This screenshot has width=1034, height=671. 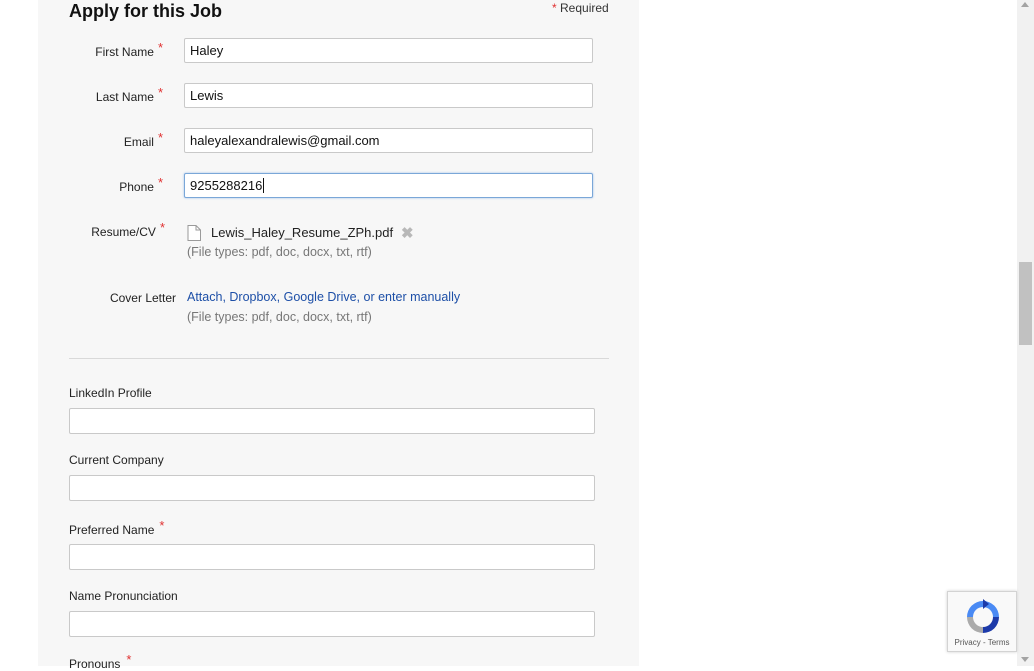 I want to click on privacy-link: Privacy, so click(x=968, y=642).